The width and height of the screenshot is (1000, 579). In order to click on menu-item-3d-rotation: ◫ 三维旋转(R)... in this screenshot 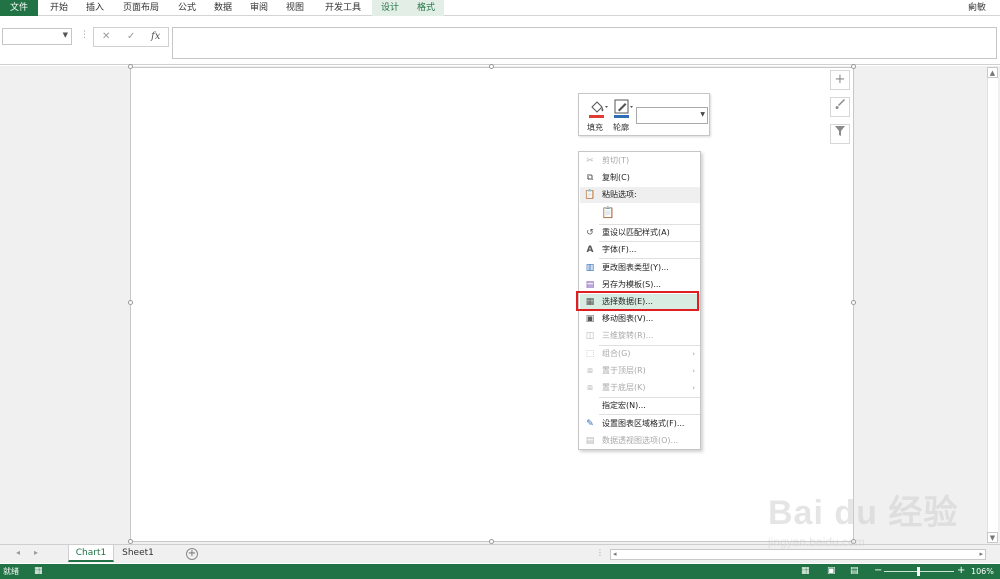, I will do `click(640, 336)`.